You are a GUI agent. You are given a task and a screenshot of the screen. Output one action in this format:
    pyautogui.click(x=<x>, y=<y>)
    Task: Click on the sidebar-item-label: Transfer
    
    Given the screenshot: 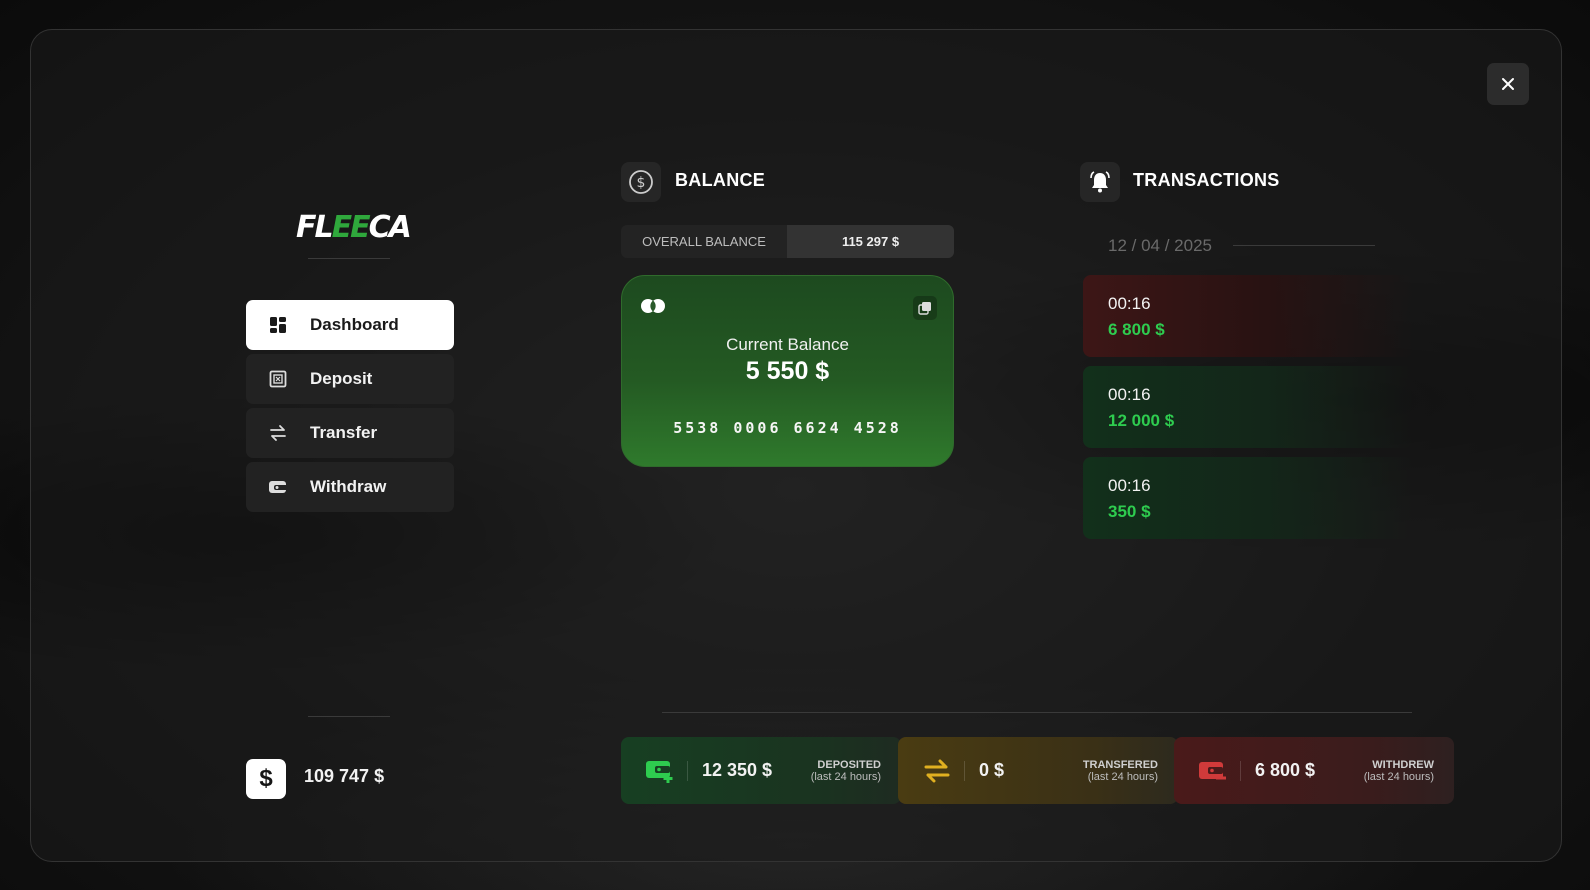 What is the action you would take?
    pyautogui.click(x=344, y=432)
    